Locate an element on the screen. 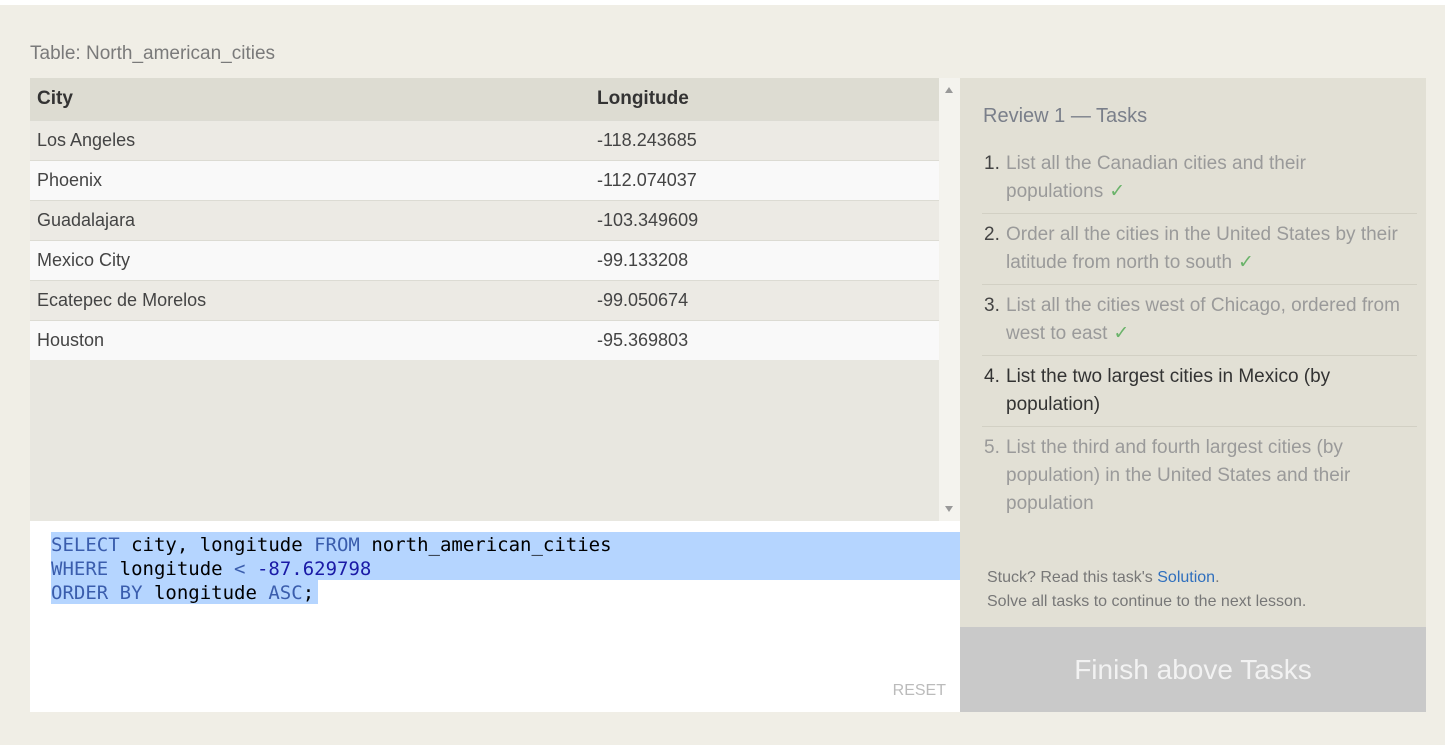 This screenshot has height=750, width=1445. table-title: Table: North_american_cities is located at coordinates (153, 53).